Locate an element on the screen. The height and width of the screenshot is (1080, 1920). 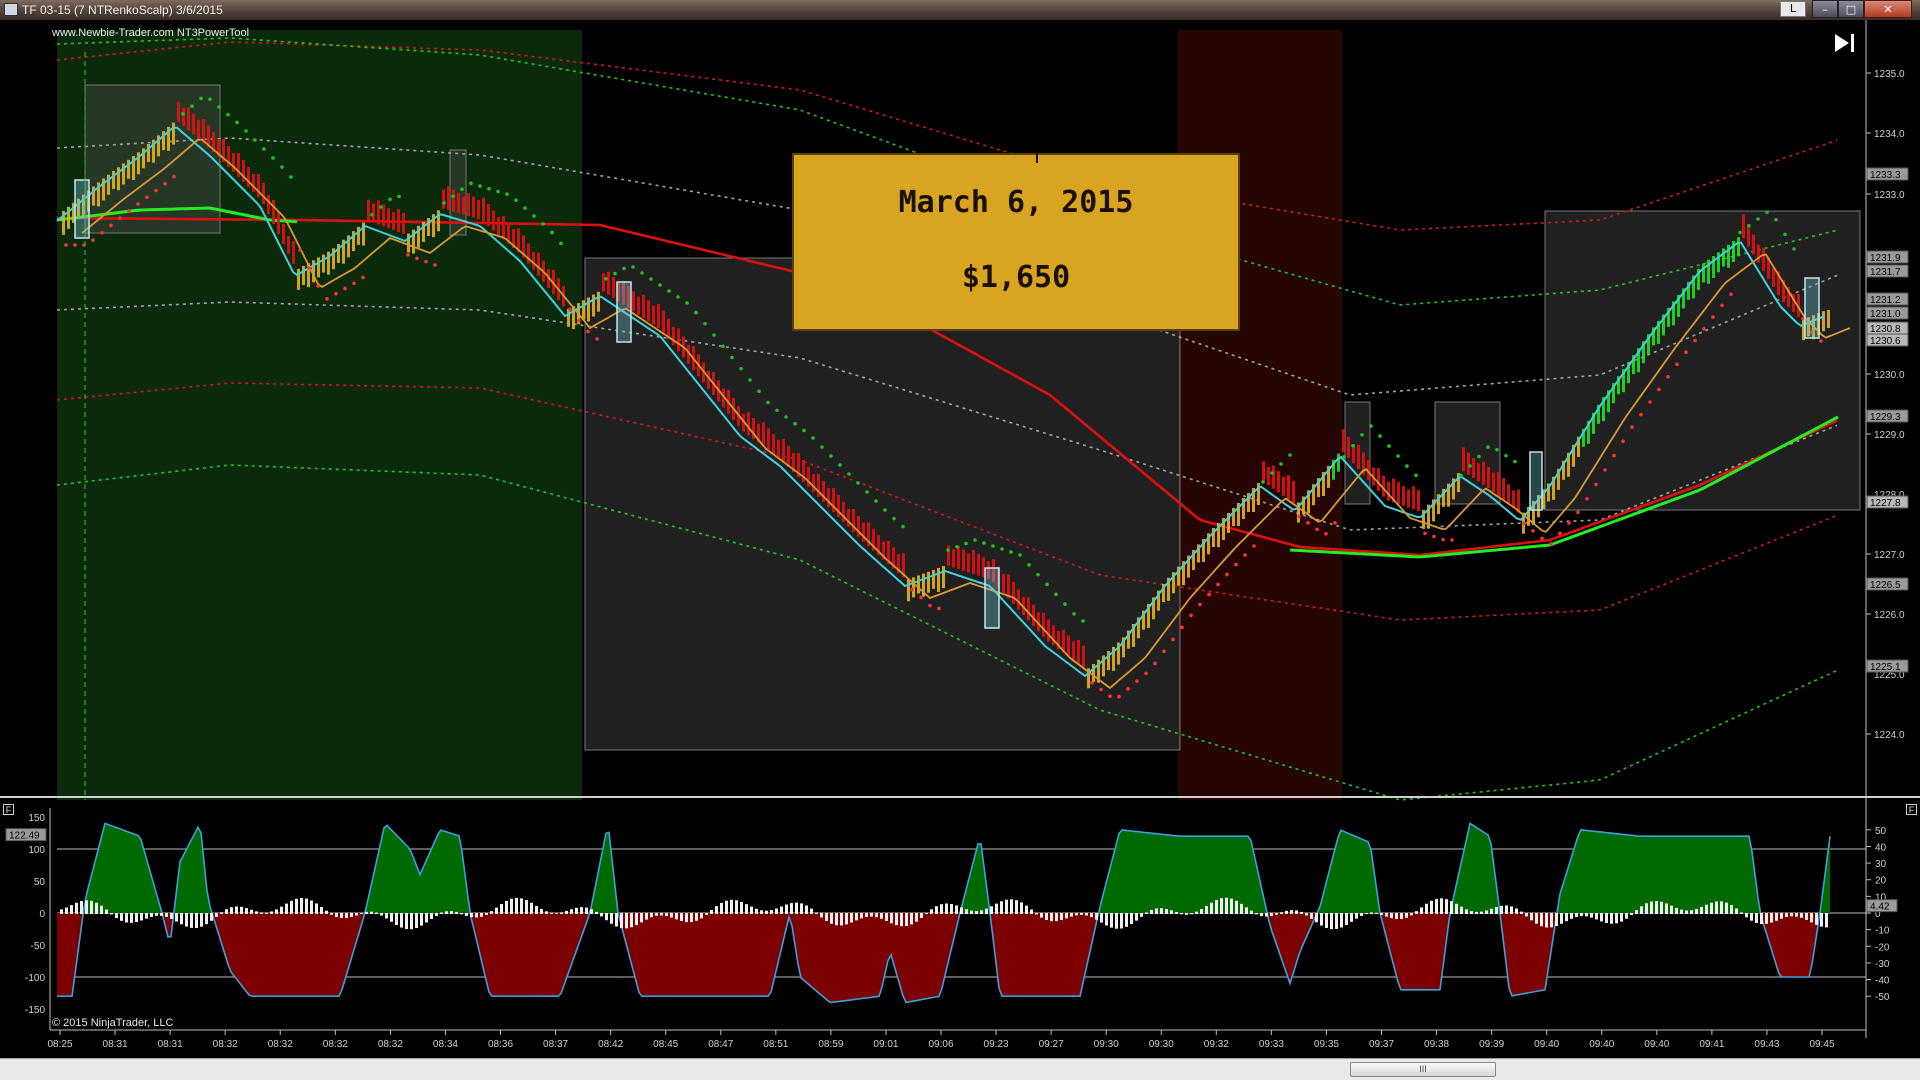
price-flag-label: 1233.3 is located at coordinates (1885, 175).